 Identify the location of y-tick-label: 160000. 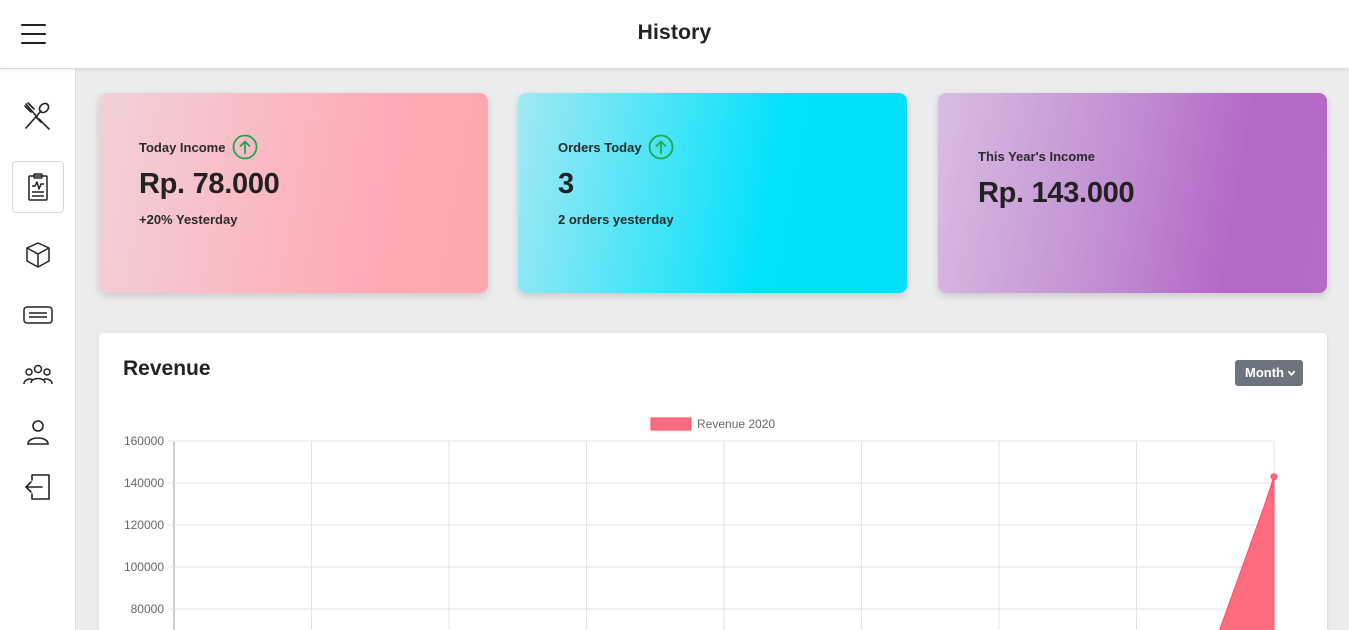
(144, 441).